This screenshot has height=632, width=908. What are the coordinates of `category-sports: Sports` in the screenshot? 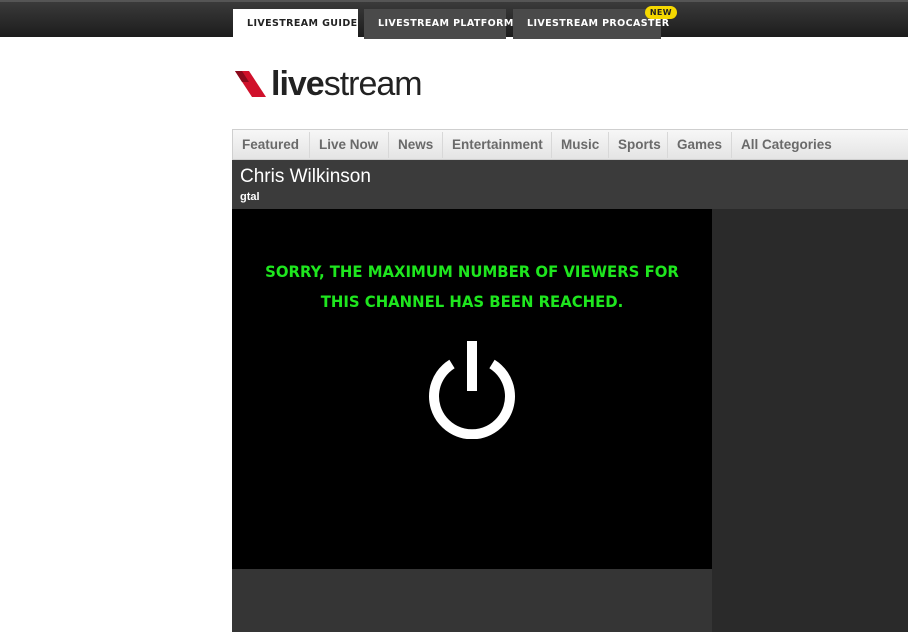 It's located at (639, 144).